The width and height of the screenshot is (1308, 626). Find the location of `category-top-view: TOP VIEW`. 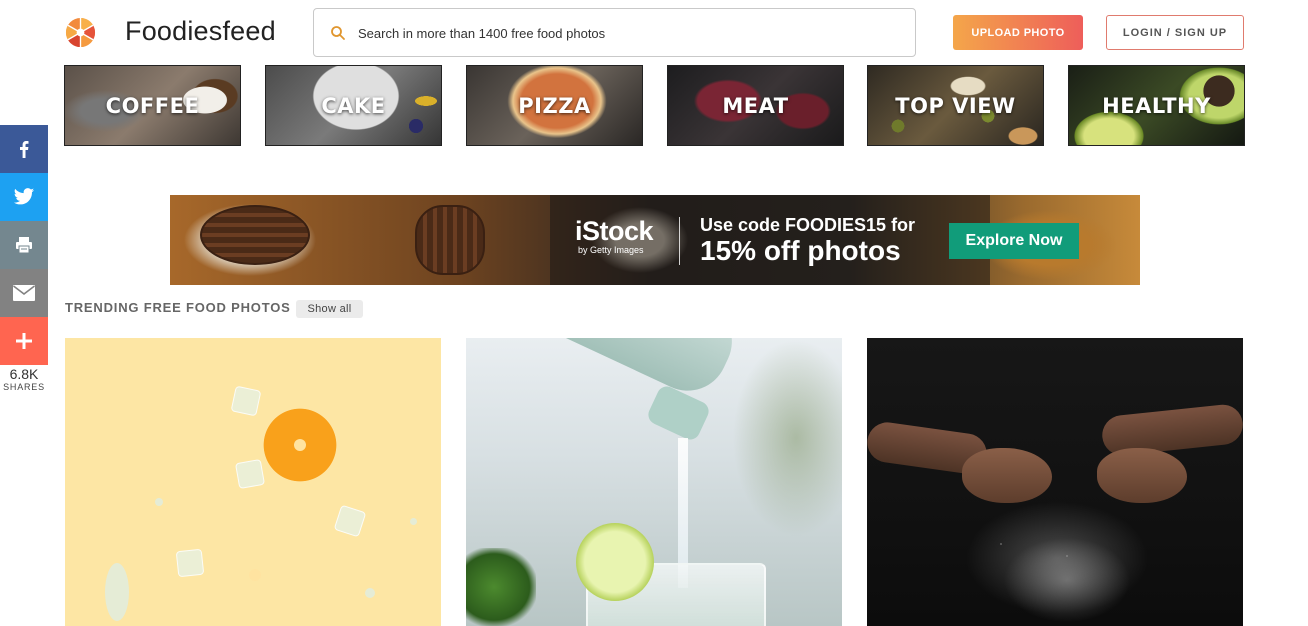

category-top-view: TOP VIEW is located at coordinates (955, 105).